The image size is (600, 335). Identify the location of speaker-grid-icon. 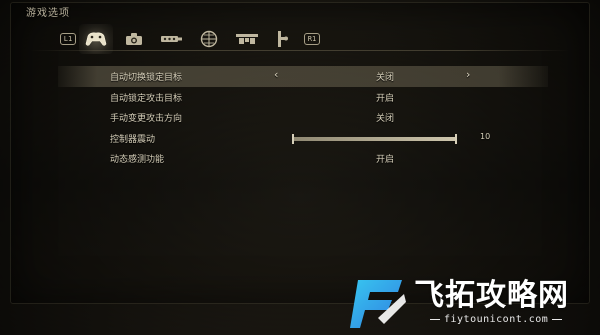
(209, 39).